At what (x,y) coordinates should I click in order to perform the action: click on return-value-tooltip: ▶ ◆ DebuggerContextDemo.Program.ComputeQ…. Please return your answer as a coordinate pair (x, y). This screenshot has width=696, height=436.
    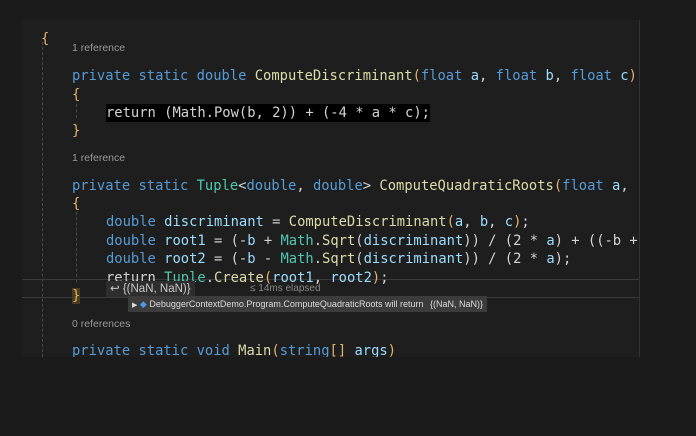
    Looking at the image, I should click on (307, 304).